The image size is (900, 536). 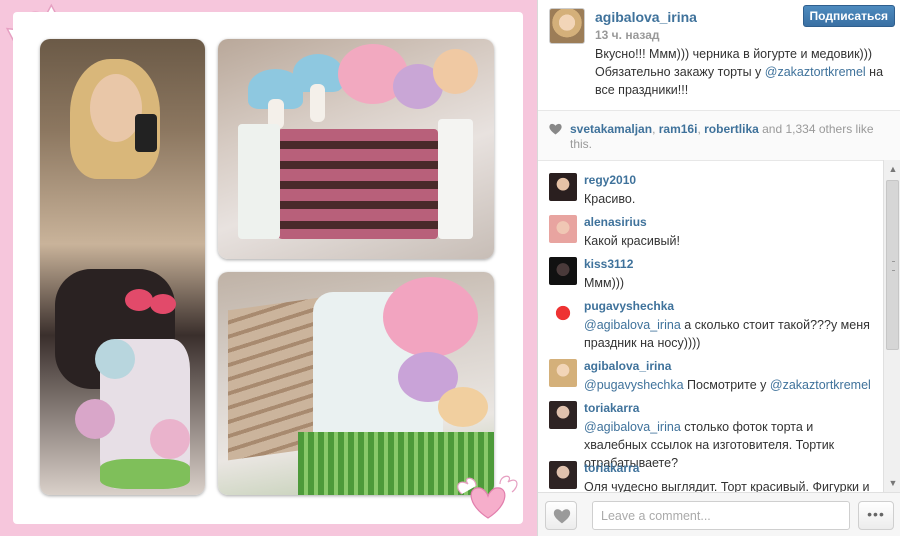 I want to click on comment-text: Ммм))), so click(x=604, y=283).